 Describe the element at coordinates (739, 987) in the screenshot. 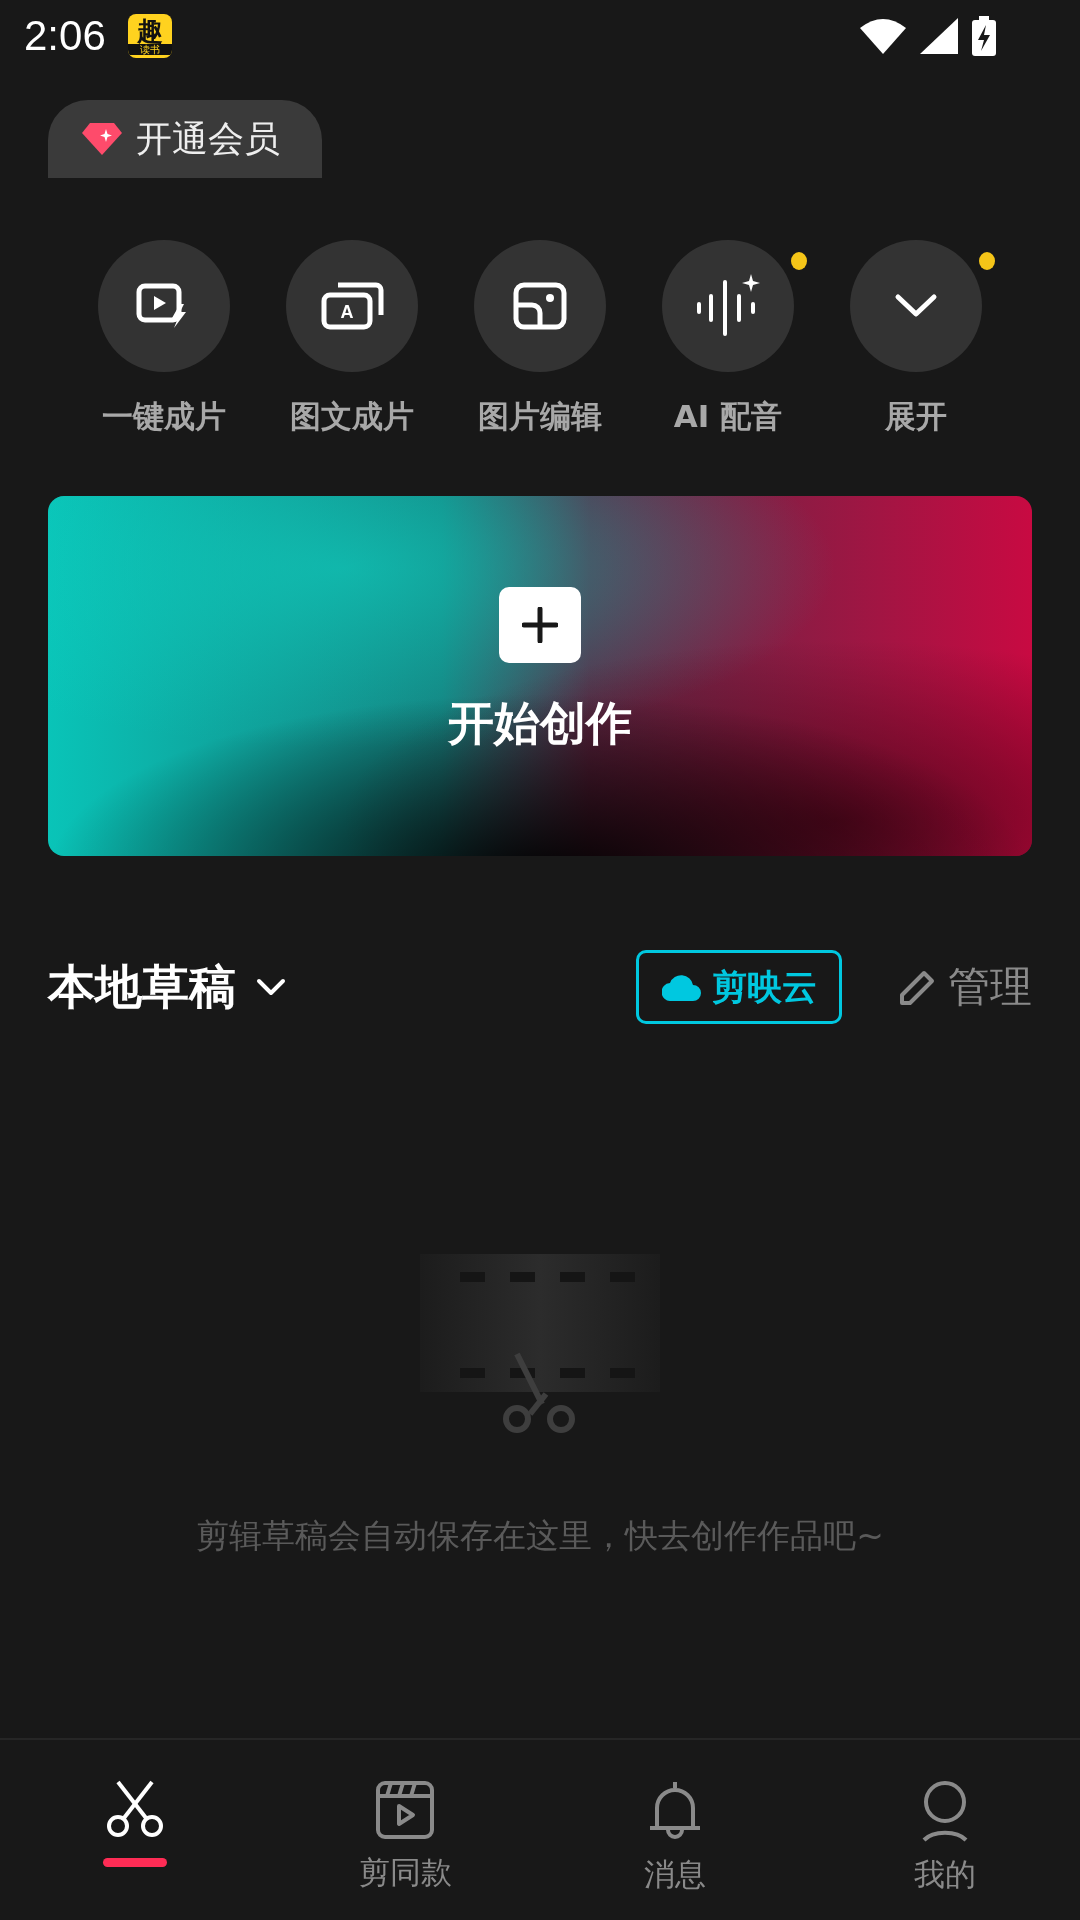

I see `cloud-button: 剪映云` at that location.